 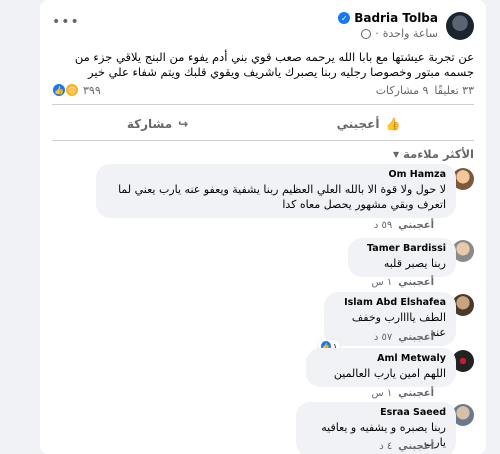 What do you see at coordinates (381, 358) in the screenshot?
I see `comment-author: Aml Metwaly` at bounding box center [381, 358].